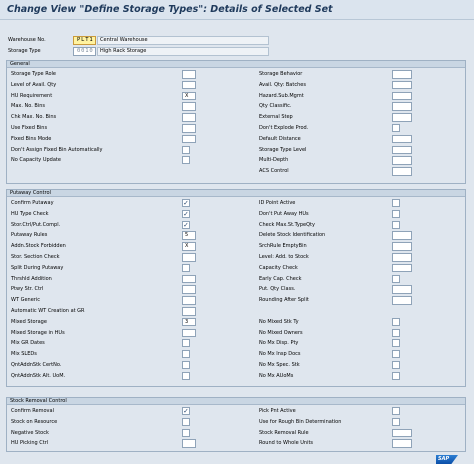 The height and width of the screenshot is (464, 474). What do you see at coordinates (402, 150) in the screenshot?
I see `storage-type-level-input` at bounding box center [402, 150].